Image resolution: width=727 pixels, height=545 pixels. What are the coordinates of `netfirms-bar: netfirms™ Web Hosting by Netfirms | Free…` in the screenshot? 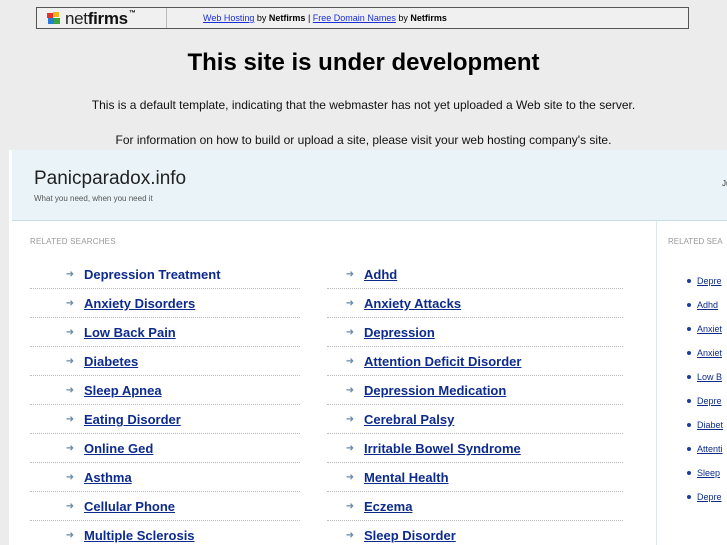 It's located at (362, 18).